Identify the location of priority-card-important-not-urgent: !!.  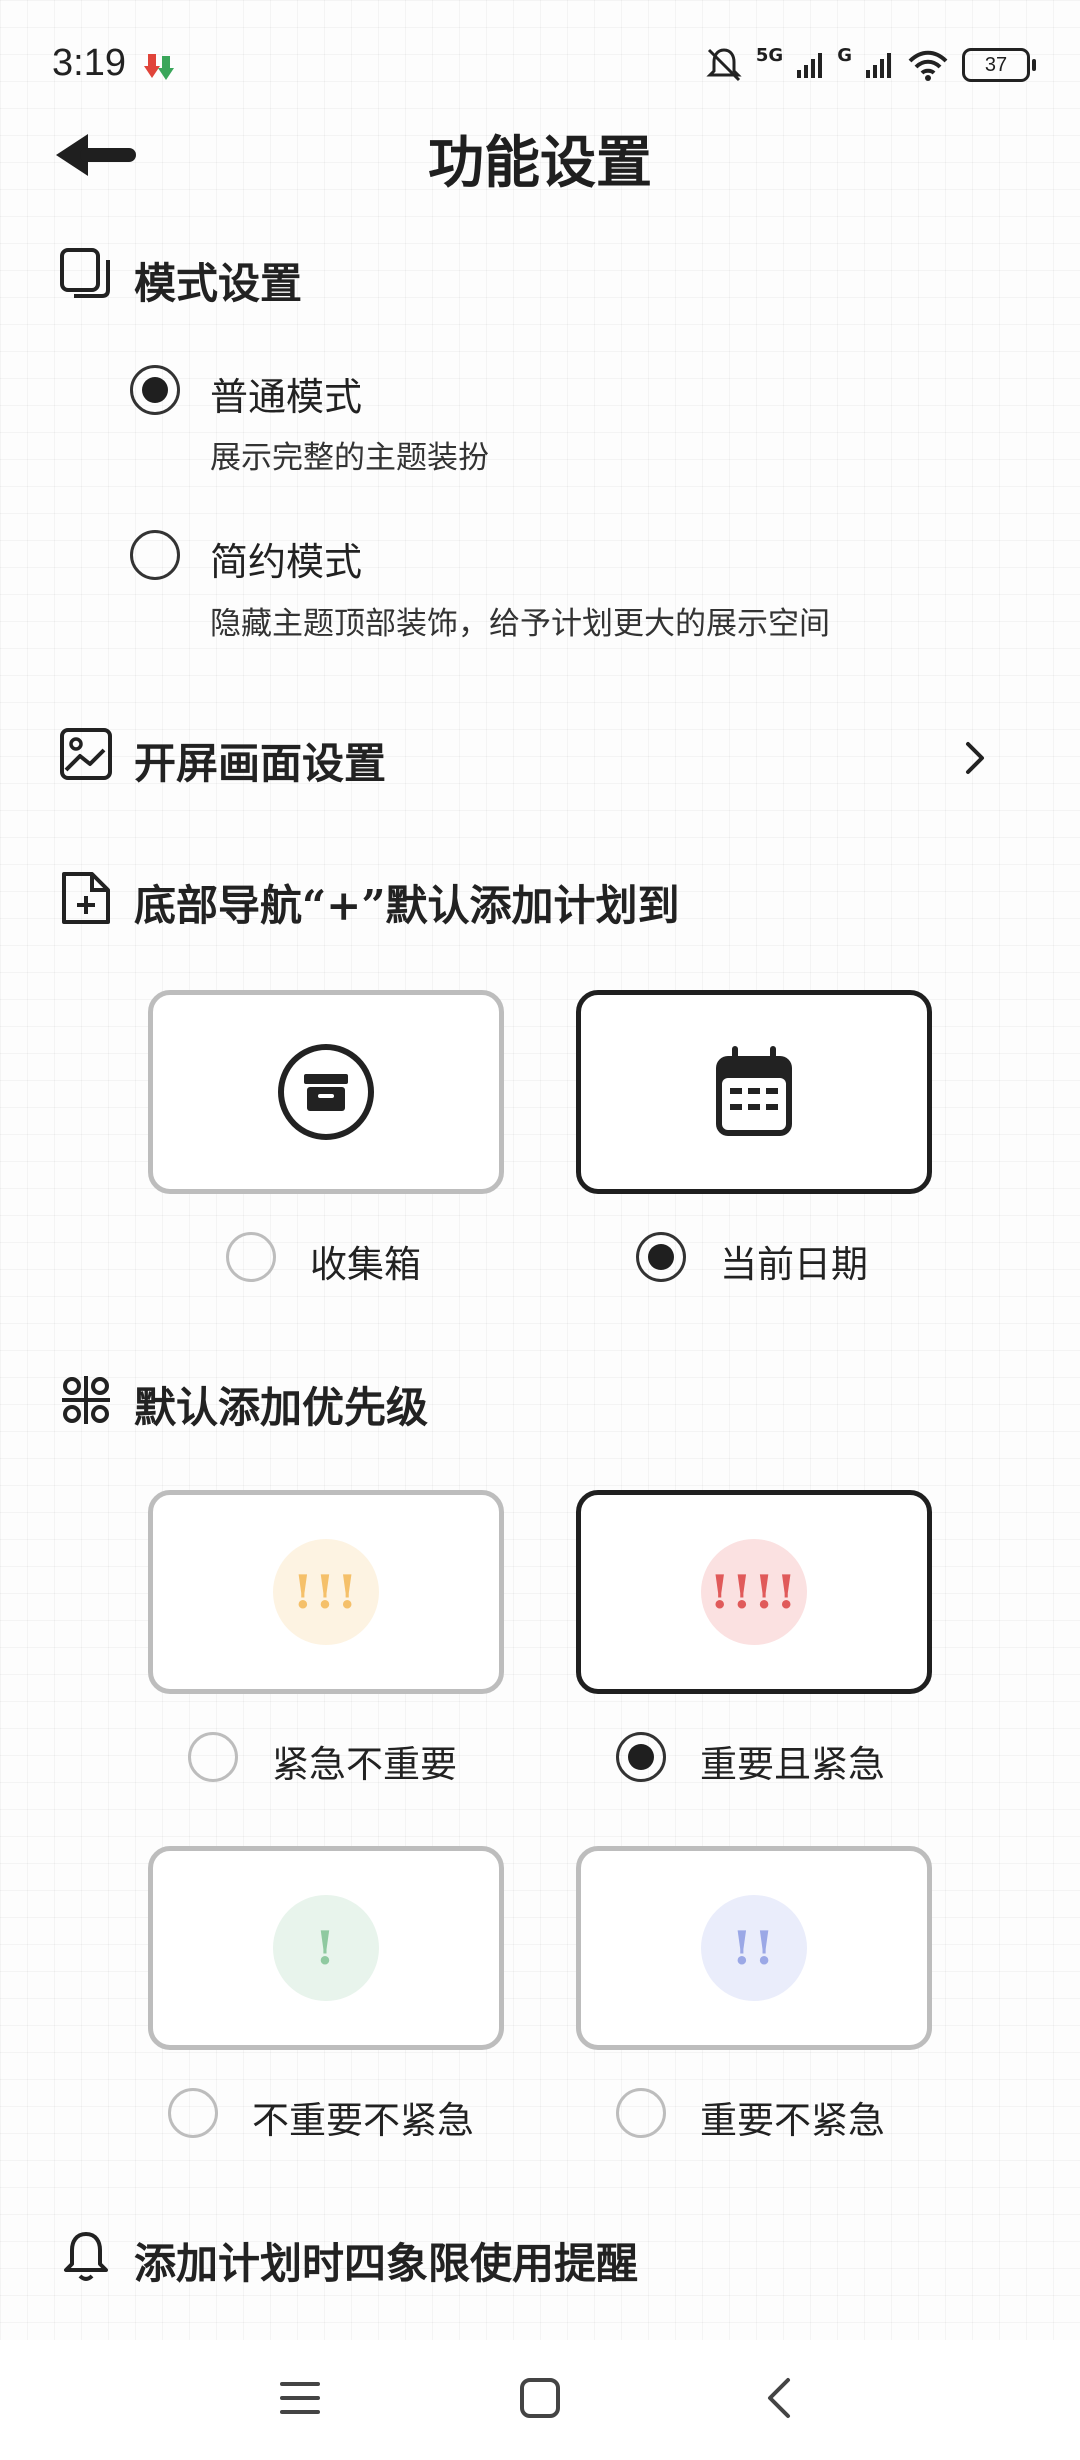
(754, 1948).